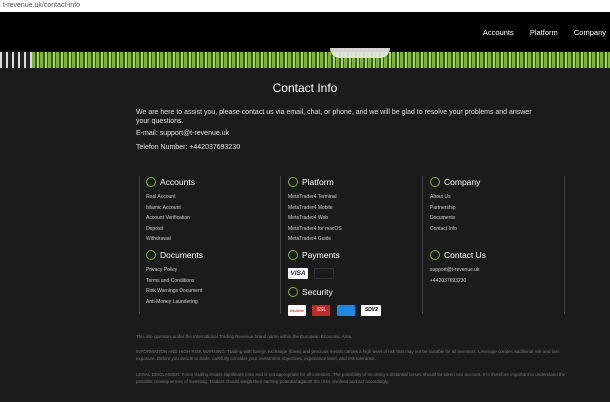 This screenshot has height=402, width=610. Describe the element at coordinates (321, 255) in the screenshot. I see `payments-heading: Payments` at that location.